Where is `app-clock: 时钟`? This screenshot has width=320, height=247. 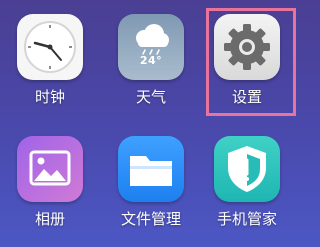
app-clock: 时钟 is located at coordinates (50, 64).